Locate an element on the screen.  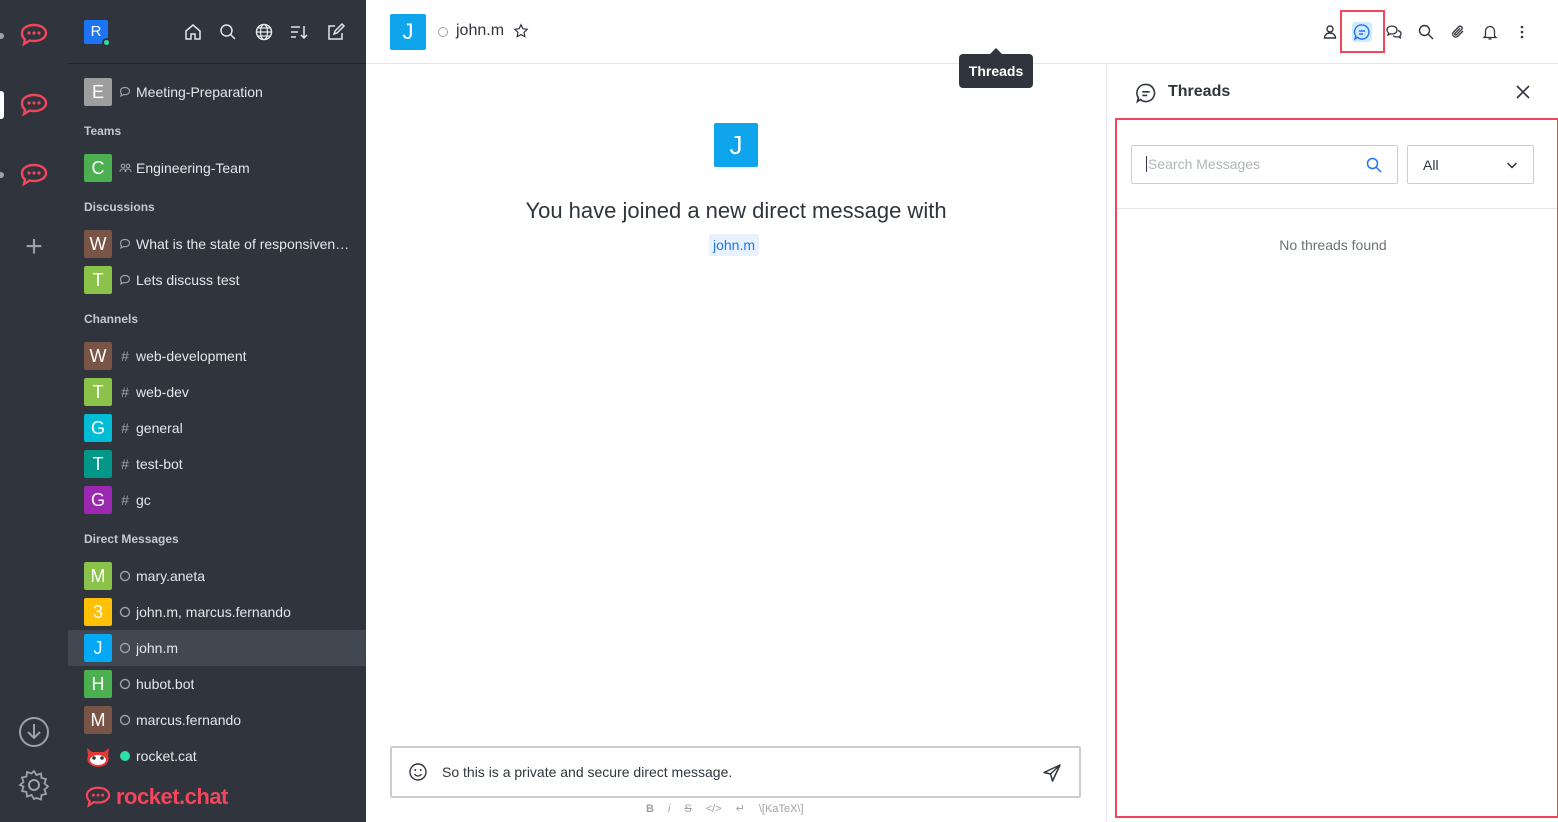
sidebar-item-engineering-team: C Engineering-Team is located at coordinates (217, 168).